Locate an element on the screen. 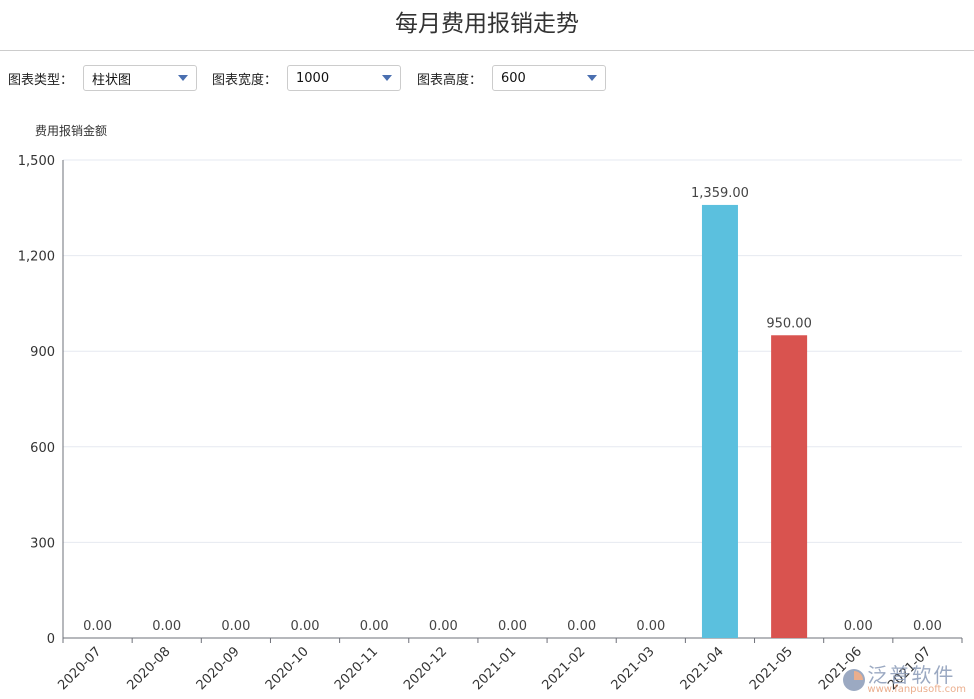 Image resolution: width=974 pixels, height=699 pixels. x-tick-label: 2020-07 is located at coordinates (79, 668).